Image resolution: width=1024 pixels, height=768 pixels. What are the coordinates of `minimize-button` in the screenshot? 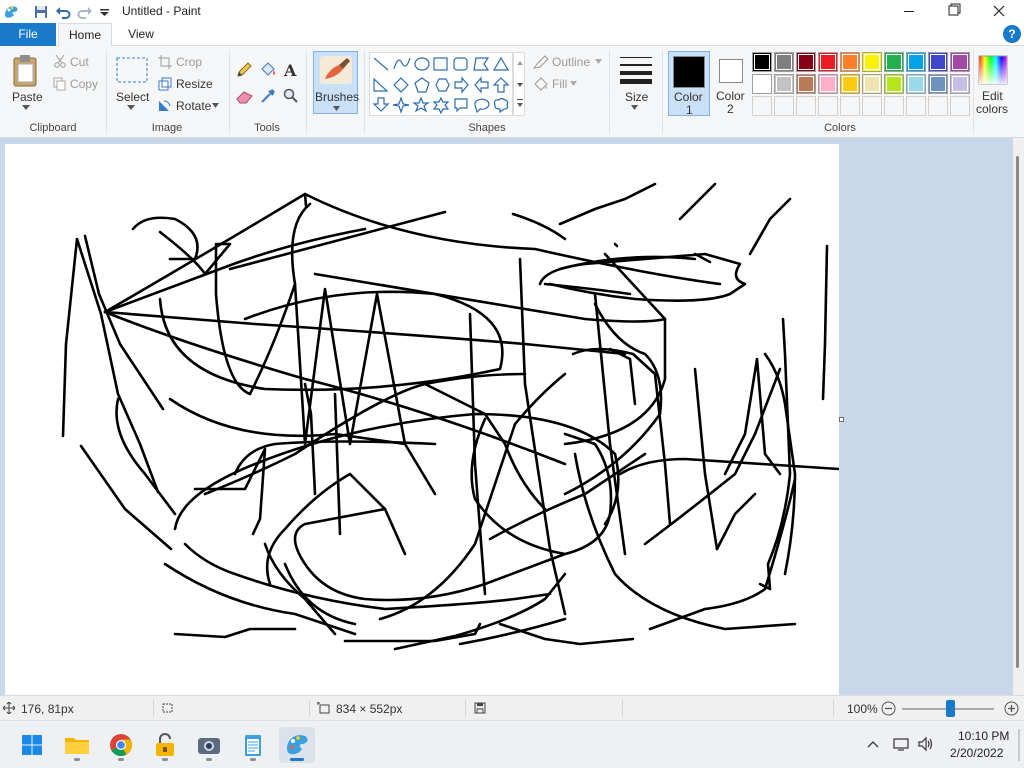 It's located at (909, 11).